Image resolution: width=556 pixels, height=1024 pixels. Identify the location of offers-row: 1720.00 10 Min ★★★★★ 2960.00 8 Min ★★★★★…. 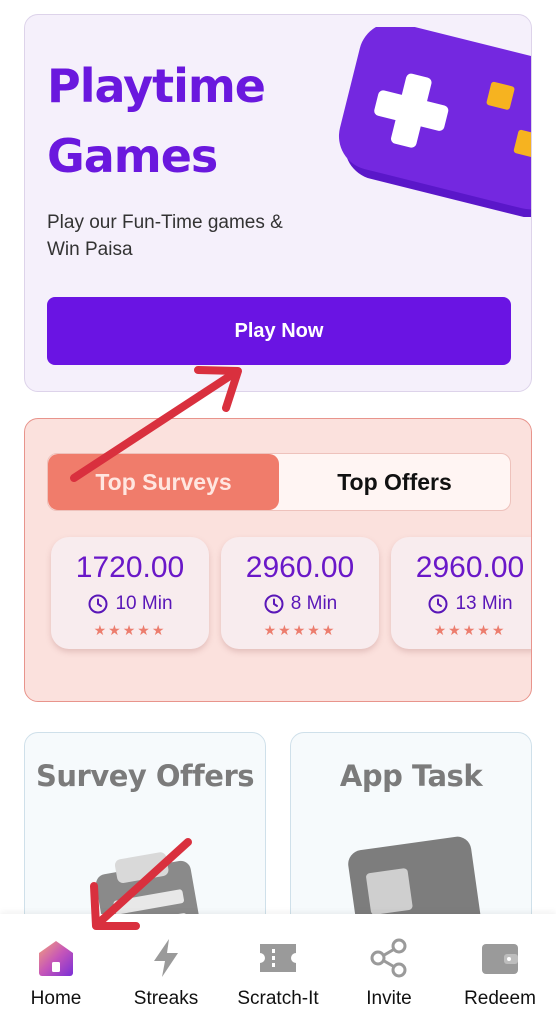
(291, 595).